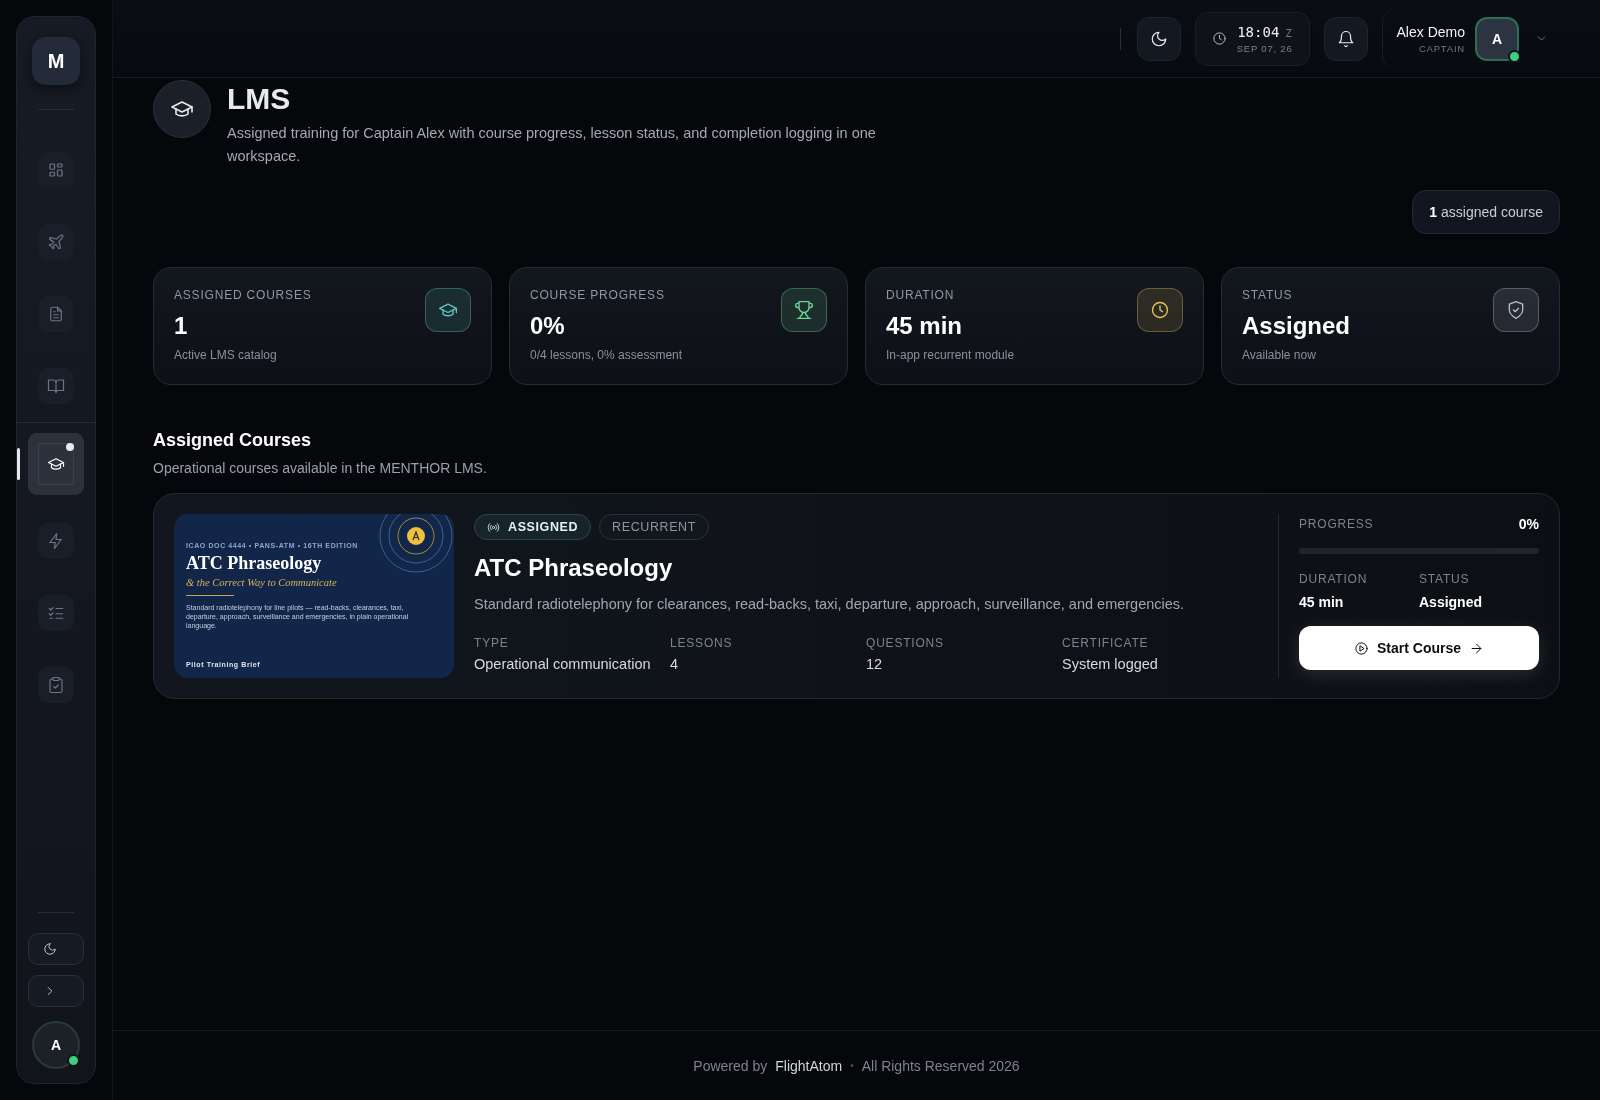  What do you see at coordinates (1264, 48) in the screenshot?
I see `date-text: SEP 07, 26` at bounding box center [1264, 48].